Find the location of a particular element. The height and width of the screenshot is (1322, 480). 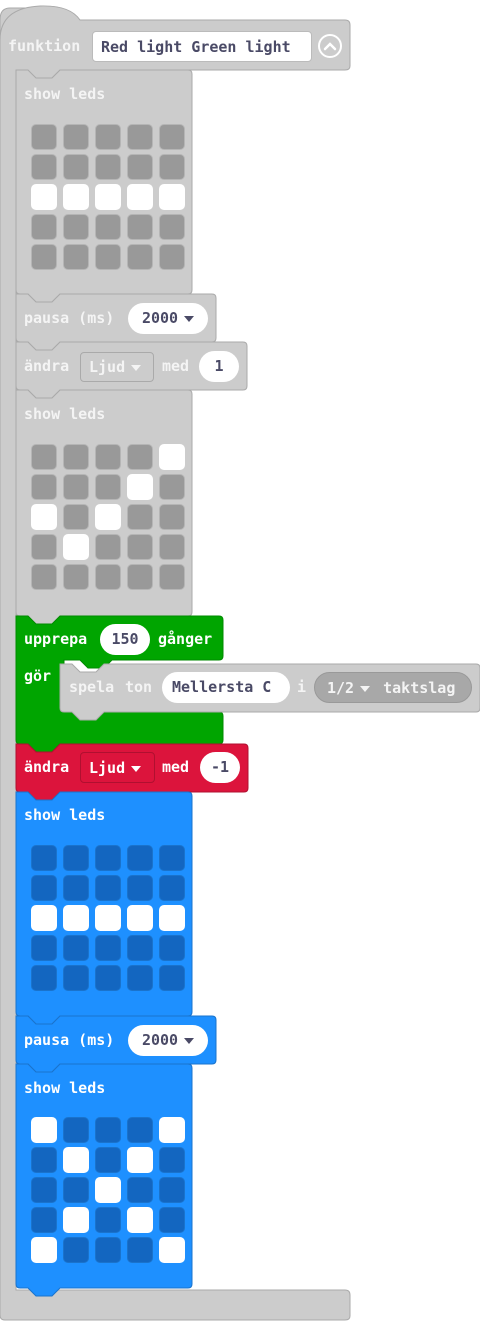

function-name-field: Red light Green light is located at coordinates (202, 46).